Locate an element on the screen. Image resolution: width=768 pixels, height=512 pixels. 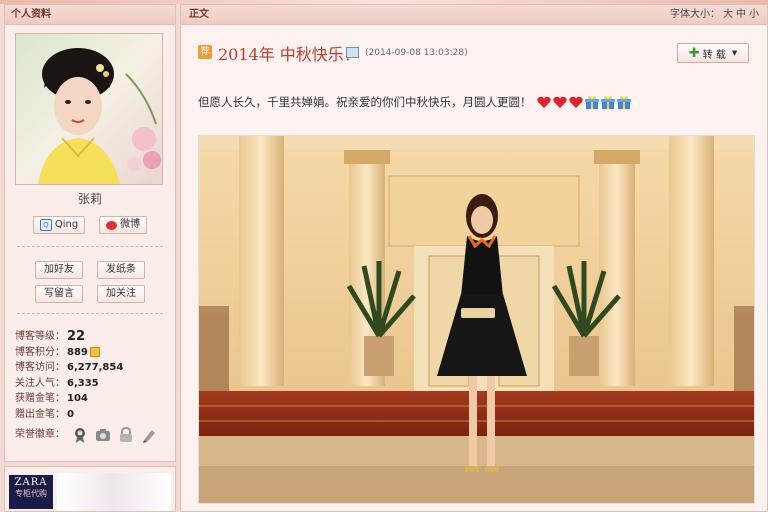
qing-button: Q Qing is located at coordinates (59, 225).